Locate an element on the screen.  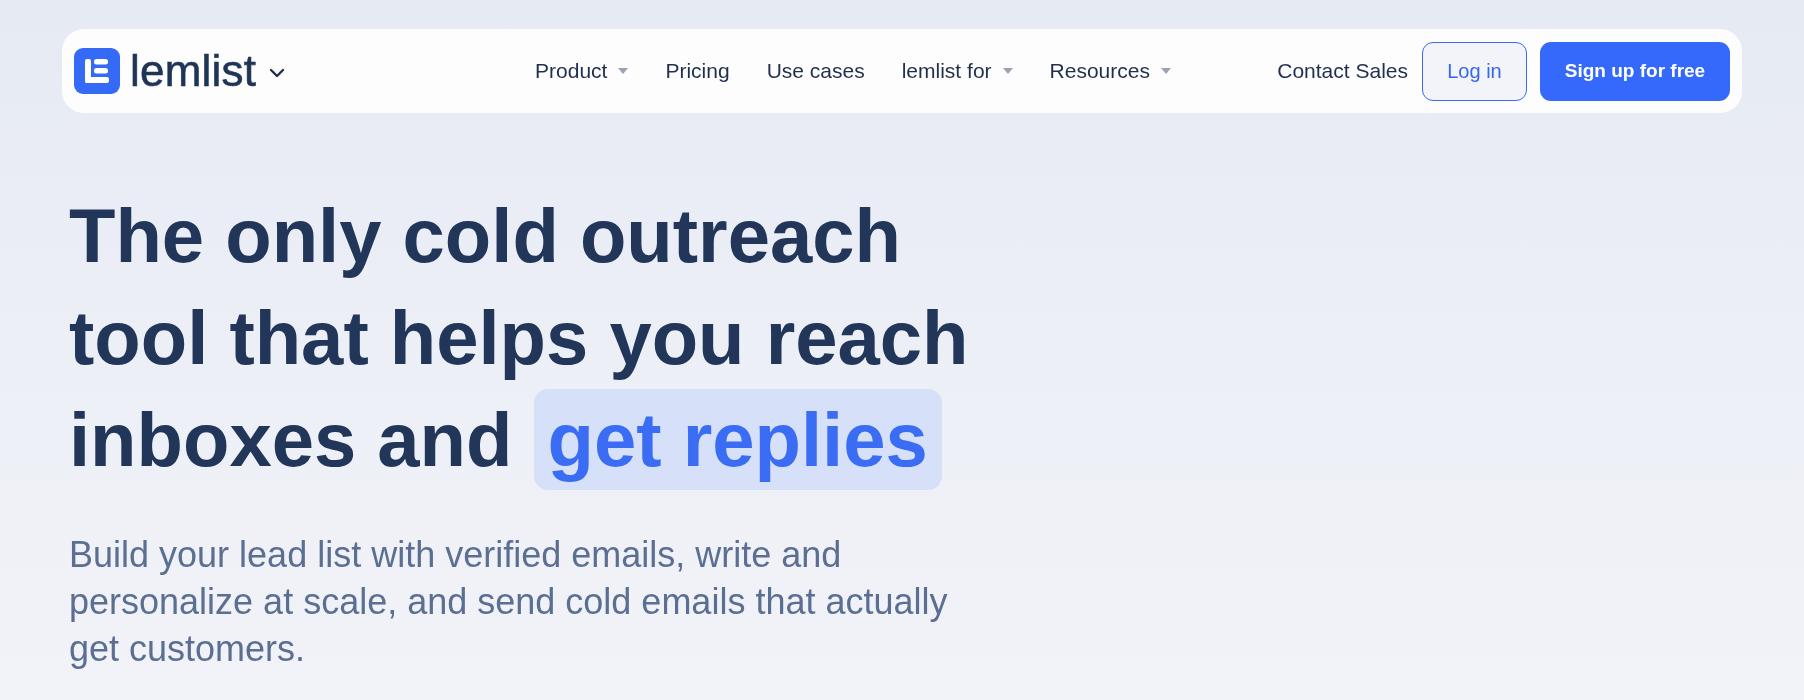
nav-link: Product is located at coordinates (582, 71).